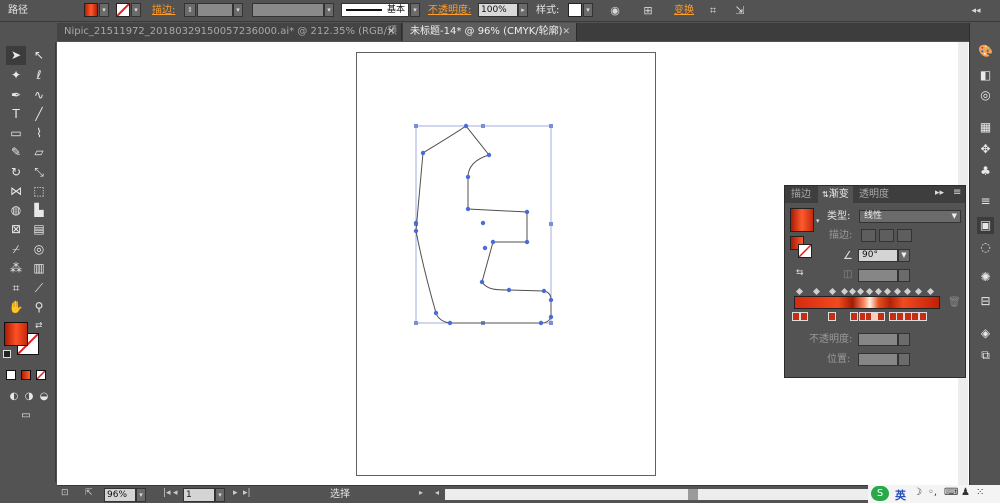  Describe the element at coordinates (878, 339) in the screenshot. I see `stop-opacity-input` at that location.